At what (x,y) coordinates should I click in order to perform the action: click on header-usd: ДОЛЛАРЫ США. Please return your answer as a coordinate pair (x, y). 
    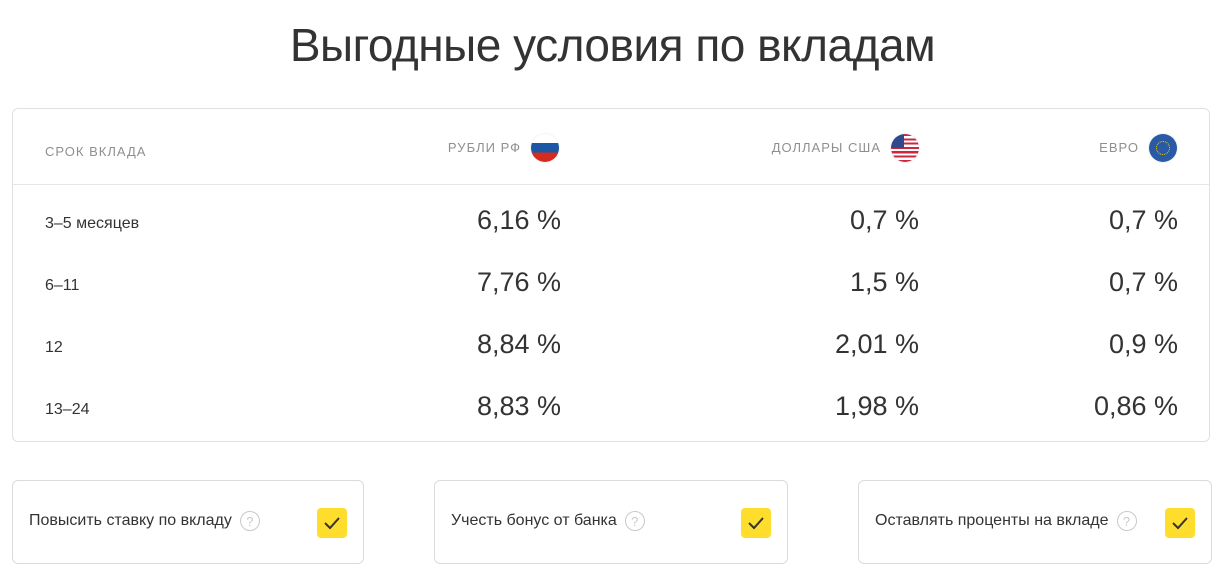
    Looking at the image, I should click on (845, 148).